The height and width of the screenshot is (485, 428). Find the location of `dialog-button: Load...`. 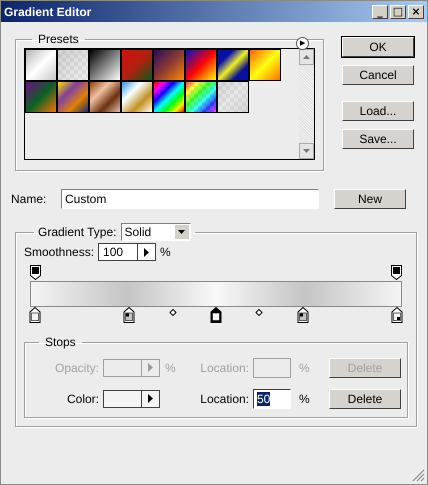

dialog-button: Load... is located at coordinates (378, 111).